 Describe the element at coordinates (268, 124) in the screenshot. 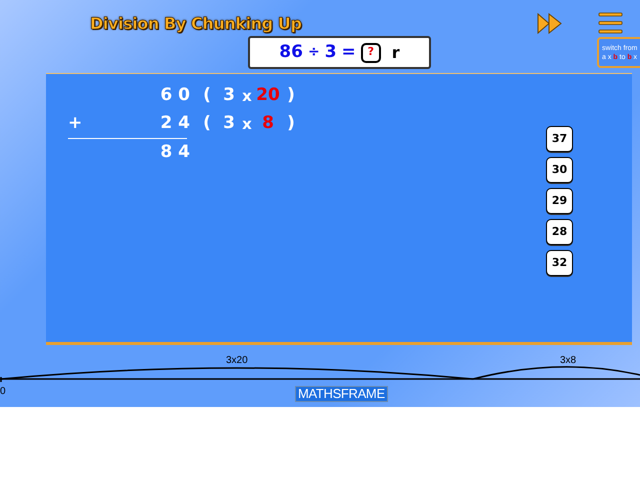

I see `multiplier-text: 8` at that location.